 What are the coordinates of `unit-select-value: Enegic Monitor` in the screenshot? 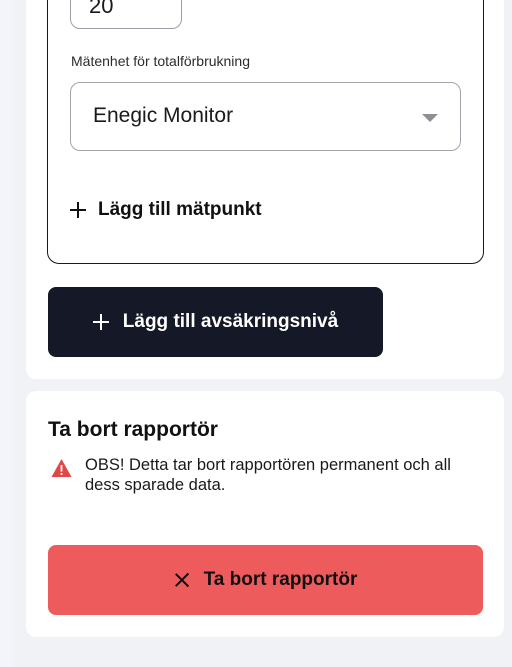 It's located at (163, 115).